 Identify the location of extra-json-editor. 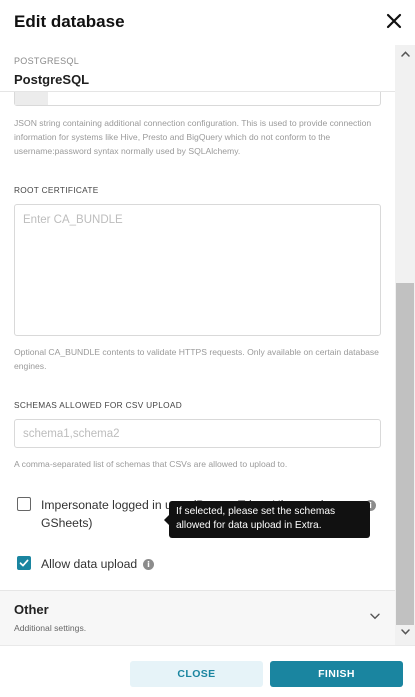
(197, 99).